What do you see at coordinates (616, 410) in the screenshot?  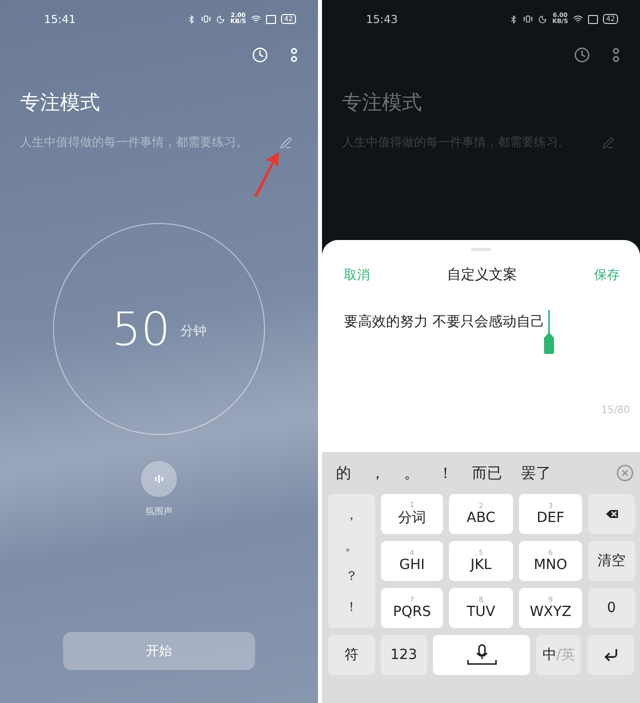 I see `character-counter: 15/80` at bounding box center [616, 410].